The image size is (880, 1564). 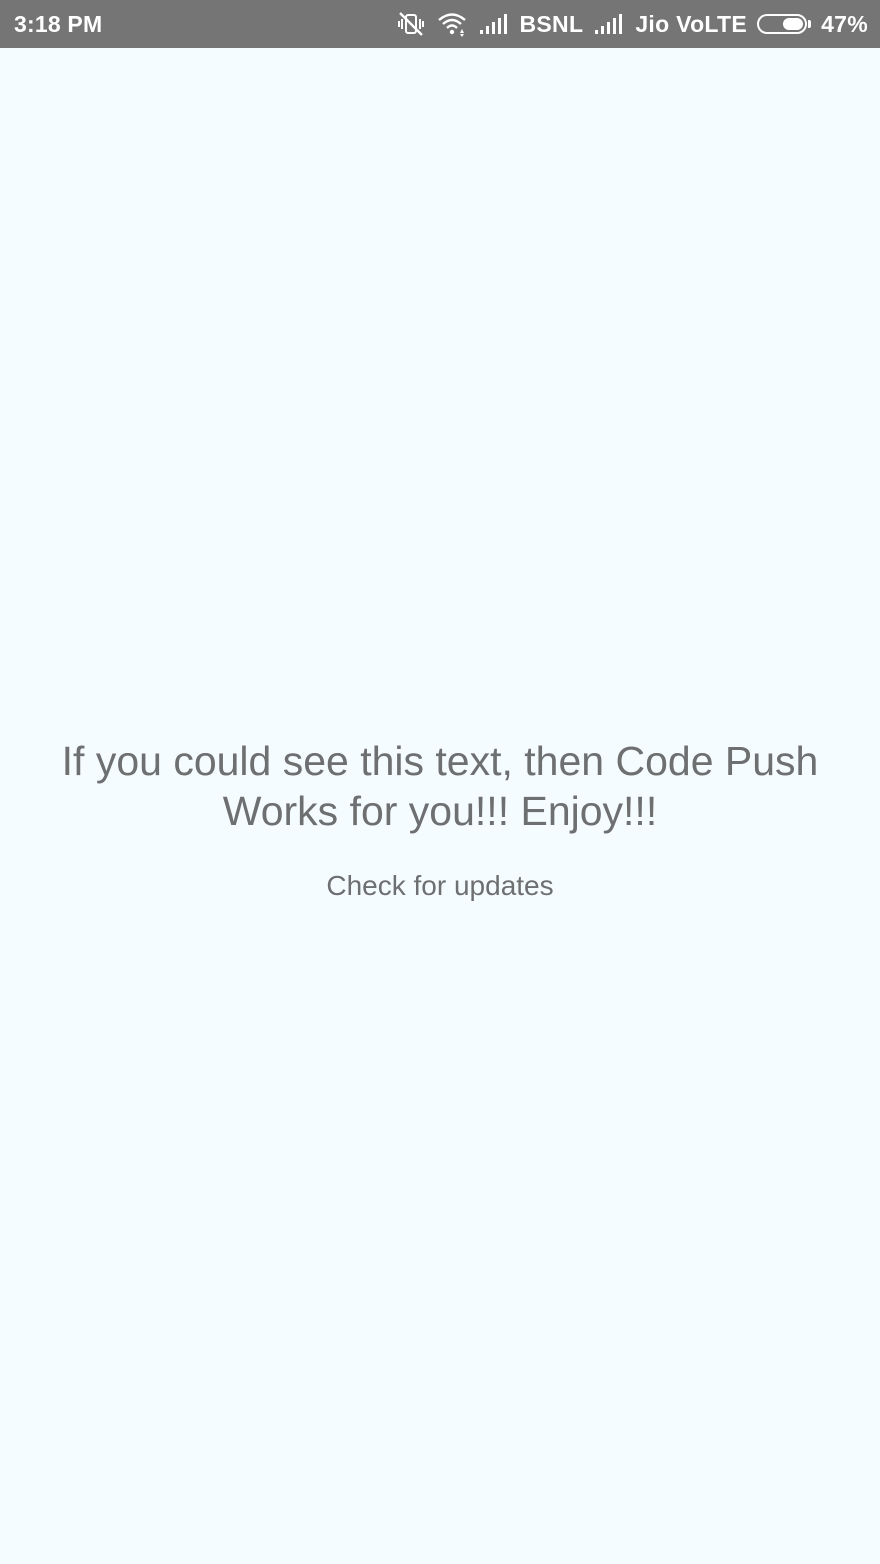 What do you see at coordinates (793, 24) in the screenshot?
I see `battery-level-fill` at bounding box center [793, 24].